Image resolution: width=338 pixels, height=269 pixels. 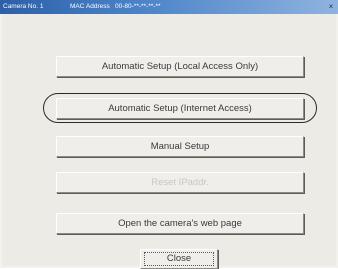 What do you see at coordinates (331, 7) in the screenshot?
I see `close-icon: ×` at bounding box center [331, 7].